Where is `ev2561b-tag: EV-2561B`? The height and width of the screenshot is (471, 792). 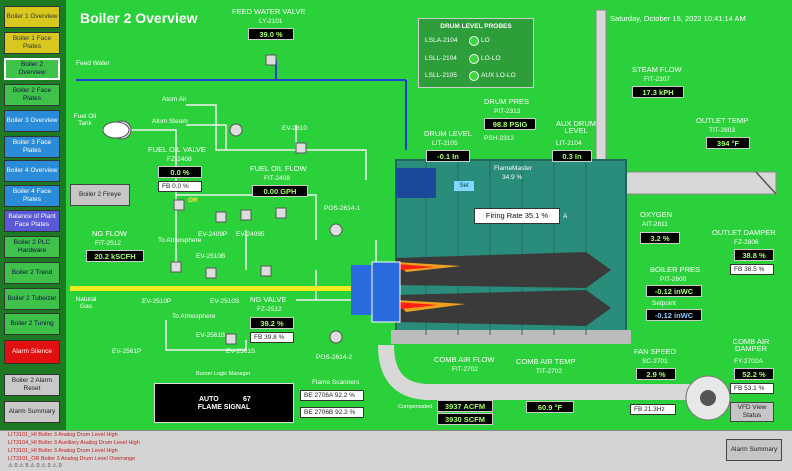 ev2561b-tag: EV-2561B is located at coordinates (211, 335).